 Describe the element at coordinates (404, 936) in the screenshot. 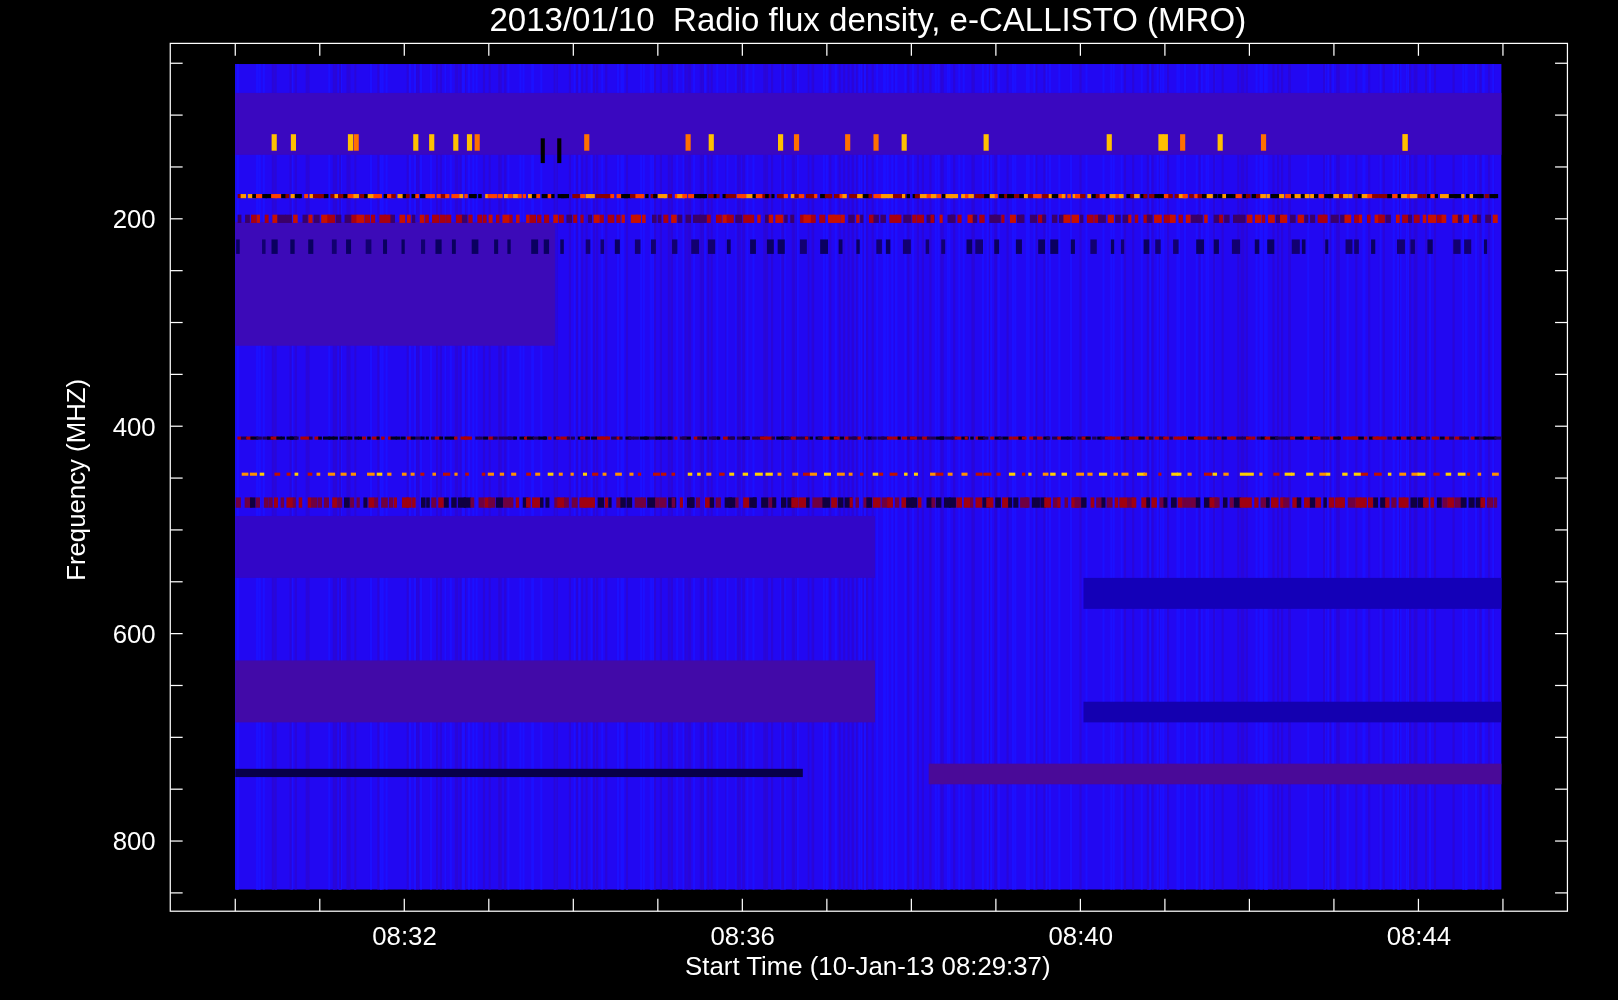

I see `x-tick-label: 08:32` at that location.